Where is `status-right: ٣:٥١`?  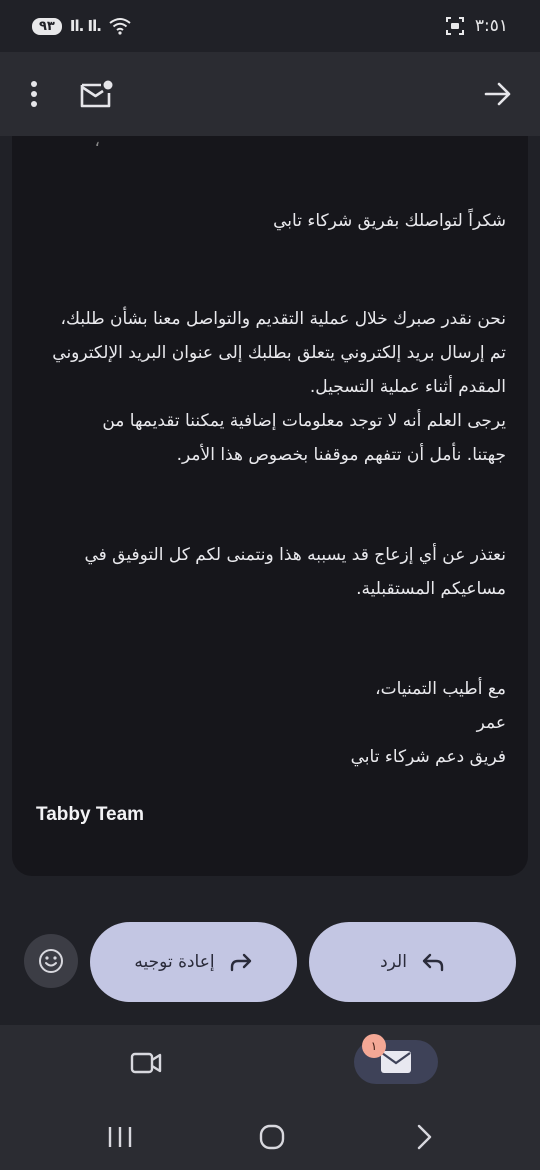
status-right: ٣:٥١ is located at coordinates (476, 26).